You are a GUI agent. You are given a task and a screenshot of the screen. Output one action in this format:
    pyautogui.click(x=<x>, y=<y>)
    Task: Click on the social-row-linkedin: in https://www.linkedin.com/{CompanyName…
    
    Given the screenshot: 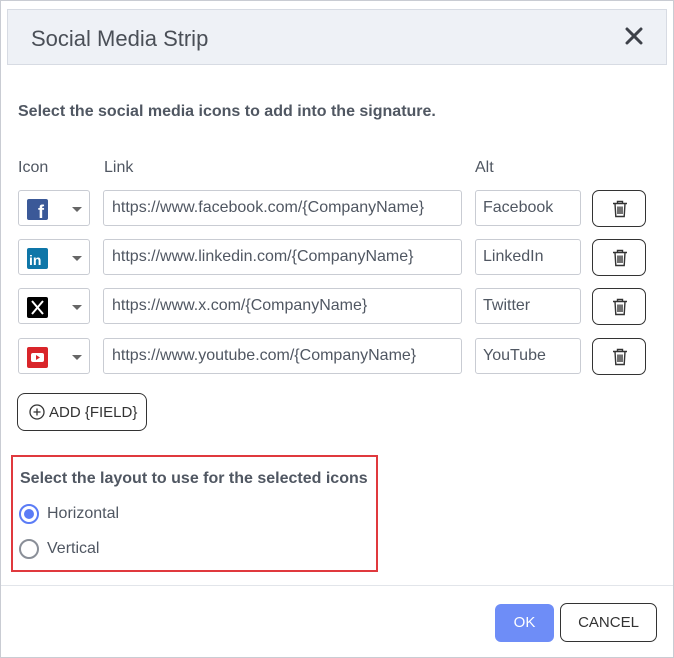 What is the action you would take?
    pyautogui.click(x=337, y=258)
    